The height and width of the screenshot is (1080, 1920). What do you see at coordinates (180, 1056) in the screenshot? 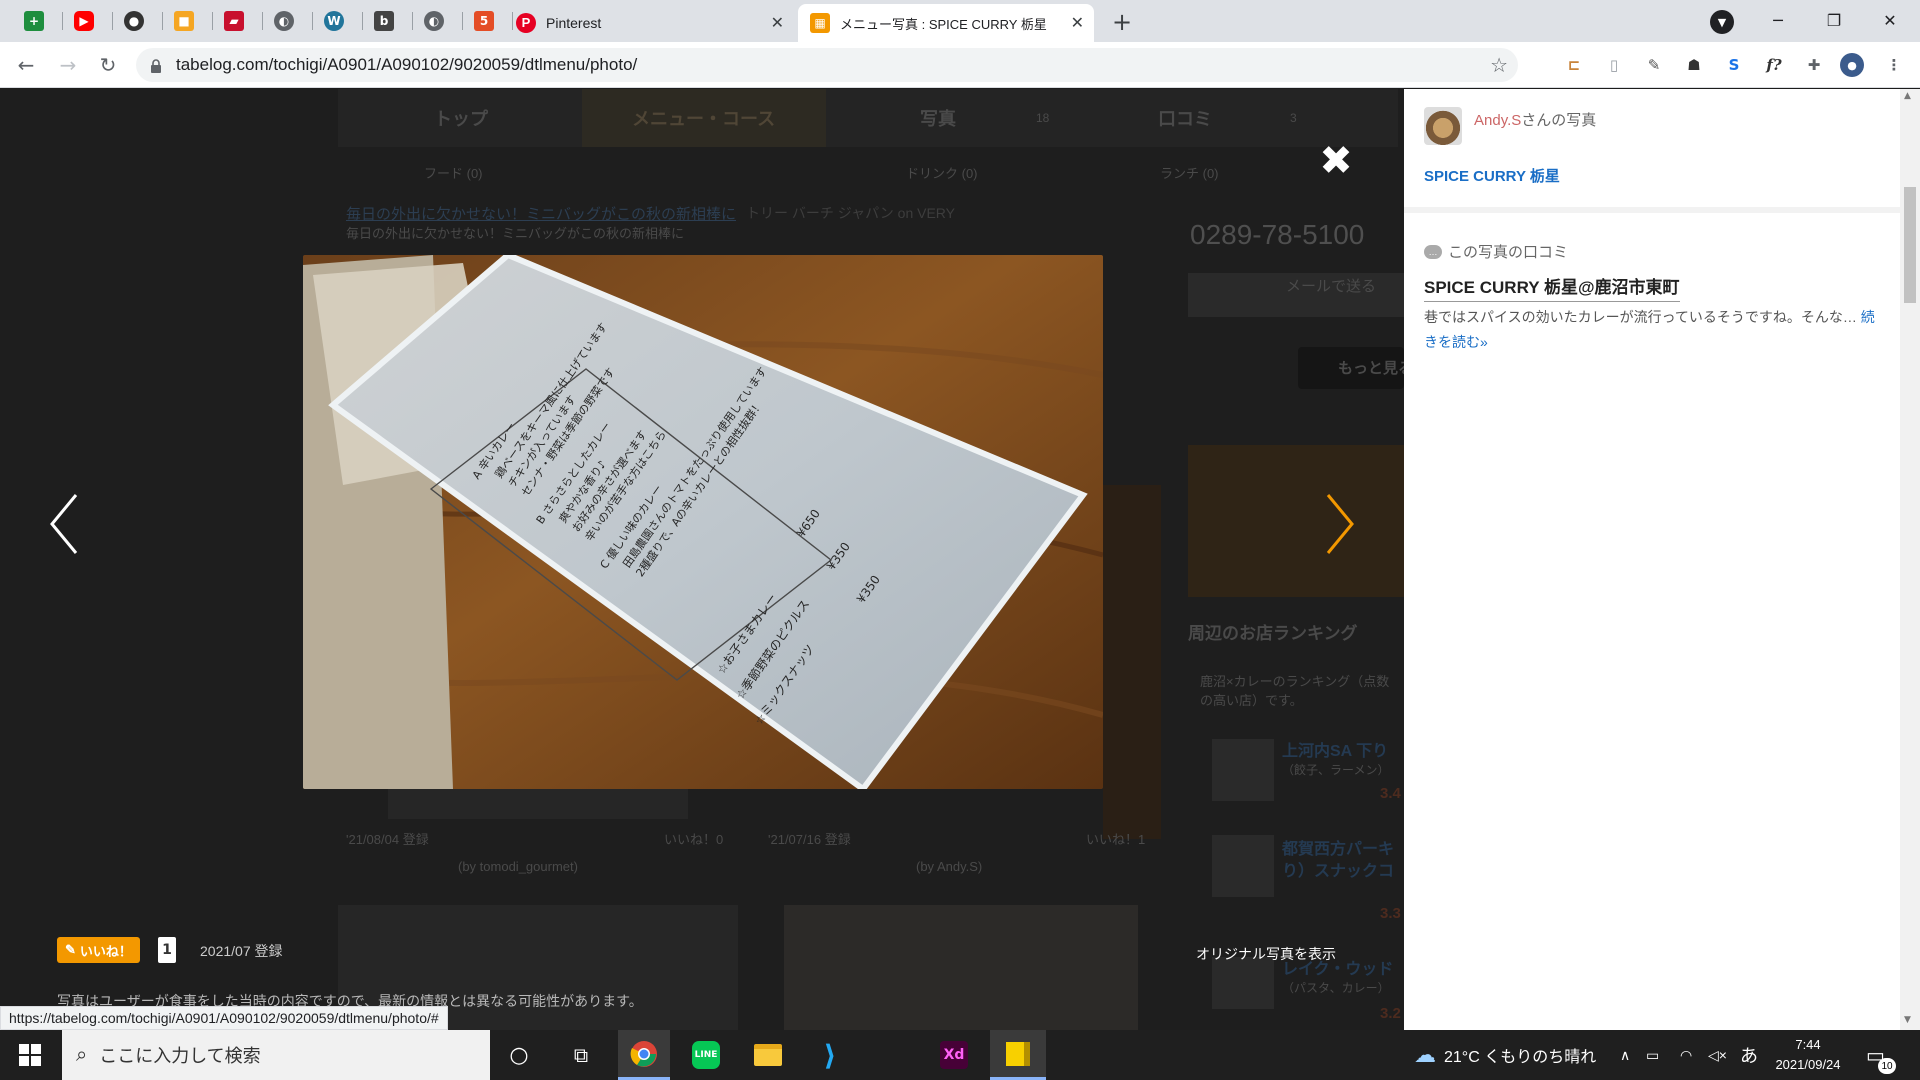
I see `search-placeholder: ここに入力して検索` at bounding box center [180, 1056].